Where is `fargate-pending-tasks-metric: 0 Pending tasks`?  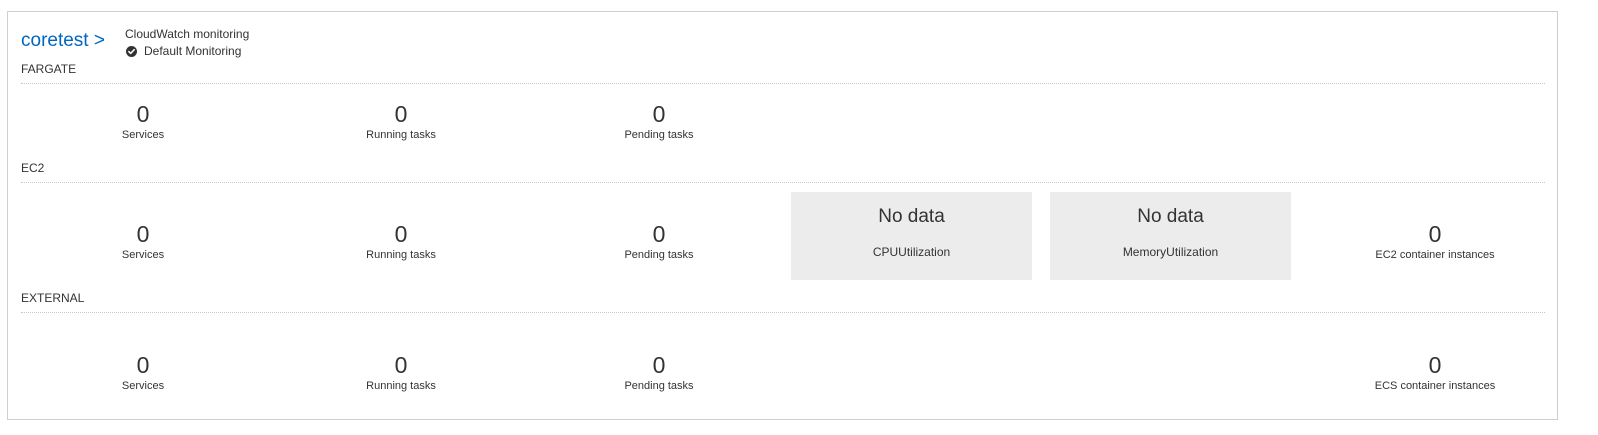 fargate-pending-tasks-metric: 0 Pending tasks is located at coordinates (659, 121).